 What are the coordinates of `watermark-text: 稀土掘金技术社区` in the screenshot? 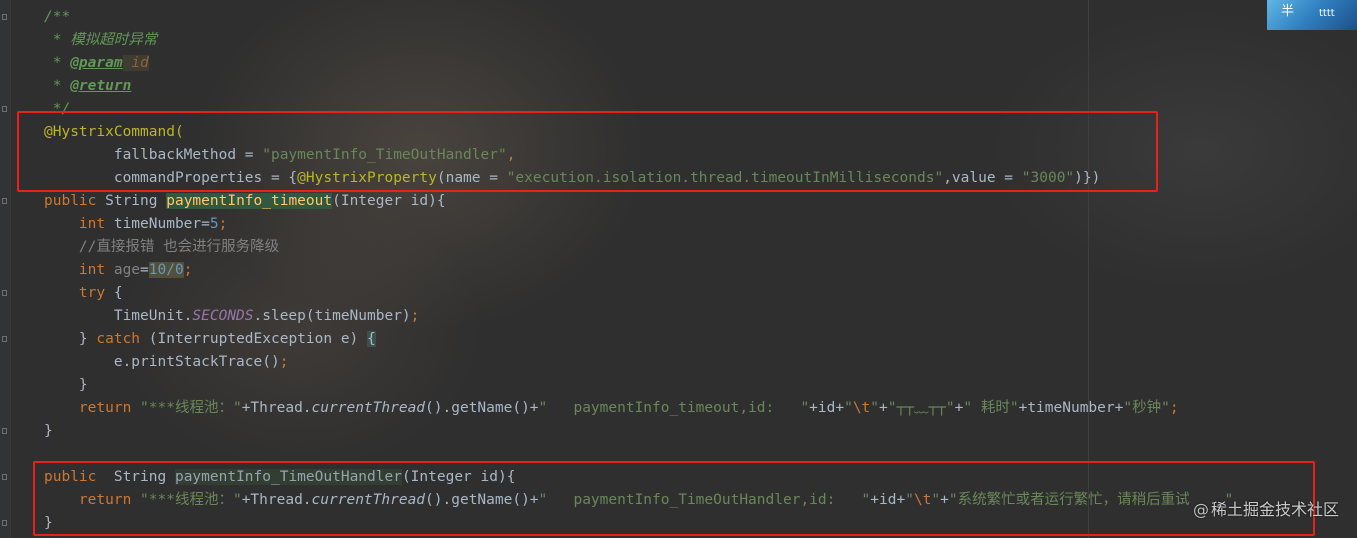 It's located at (1274, 509).